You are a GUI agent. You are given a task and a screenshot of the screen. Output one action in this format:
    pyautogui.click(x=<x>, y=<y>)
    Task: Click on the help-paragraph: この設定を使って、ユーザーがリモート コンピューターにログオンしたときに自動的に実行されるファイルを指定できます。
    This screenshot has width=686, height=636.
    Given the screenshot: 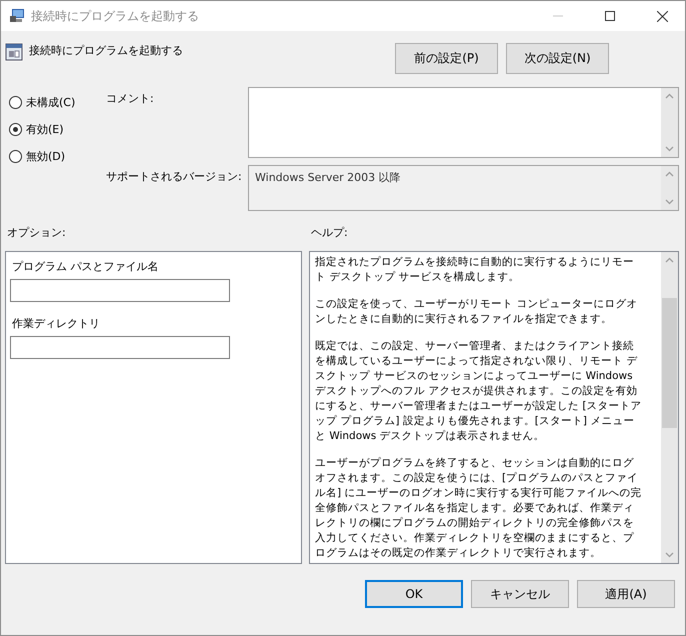 What is the action you would take?
    pyautogui.click(x=476, y=312)
    